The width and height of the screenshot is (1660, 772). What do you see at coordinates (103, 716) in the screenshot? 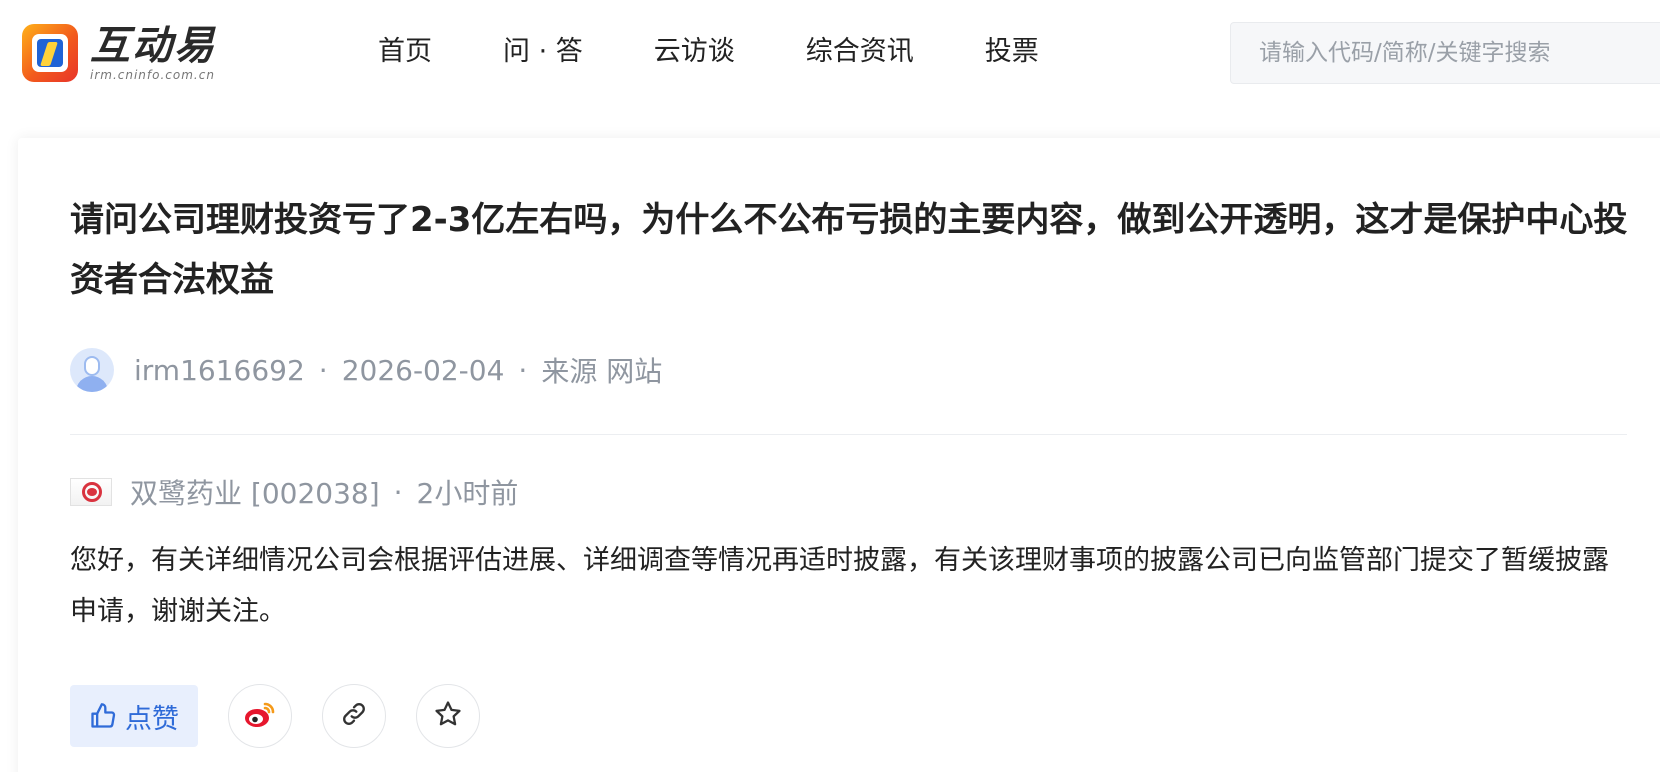
I see `thumbs-up-icon` at bounding box center [103, 716].